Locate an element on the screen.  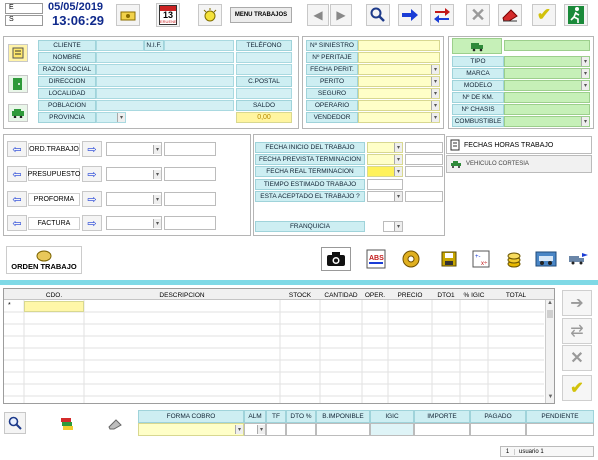
money-icon-button is located at coordinates (128, 15).